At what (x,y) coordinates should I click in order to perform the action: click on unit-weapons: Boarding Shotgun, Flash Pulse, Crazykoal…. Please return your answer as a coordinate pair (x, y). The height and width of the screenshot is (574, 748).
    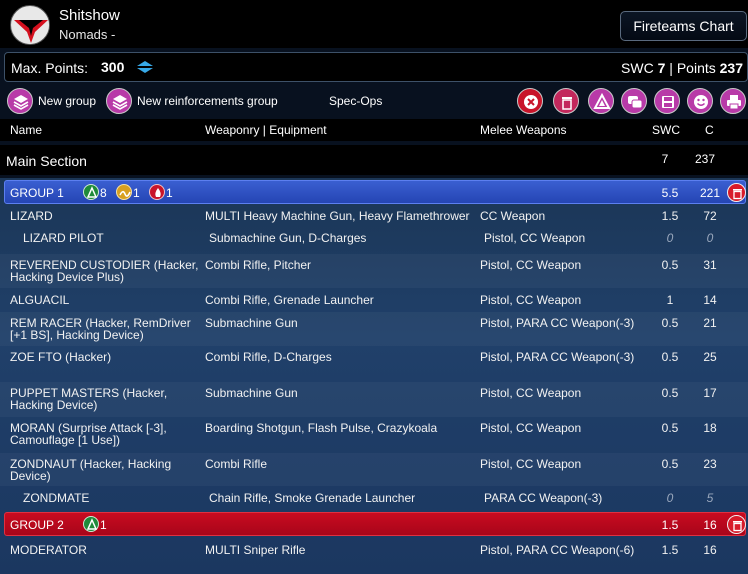
    Looking at the image, I should click on (321, 428).